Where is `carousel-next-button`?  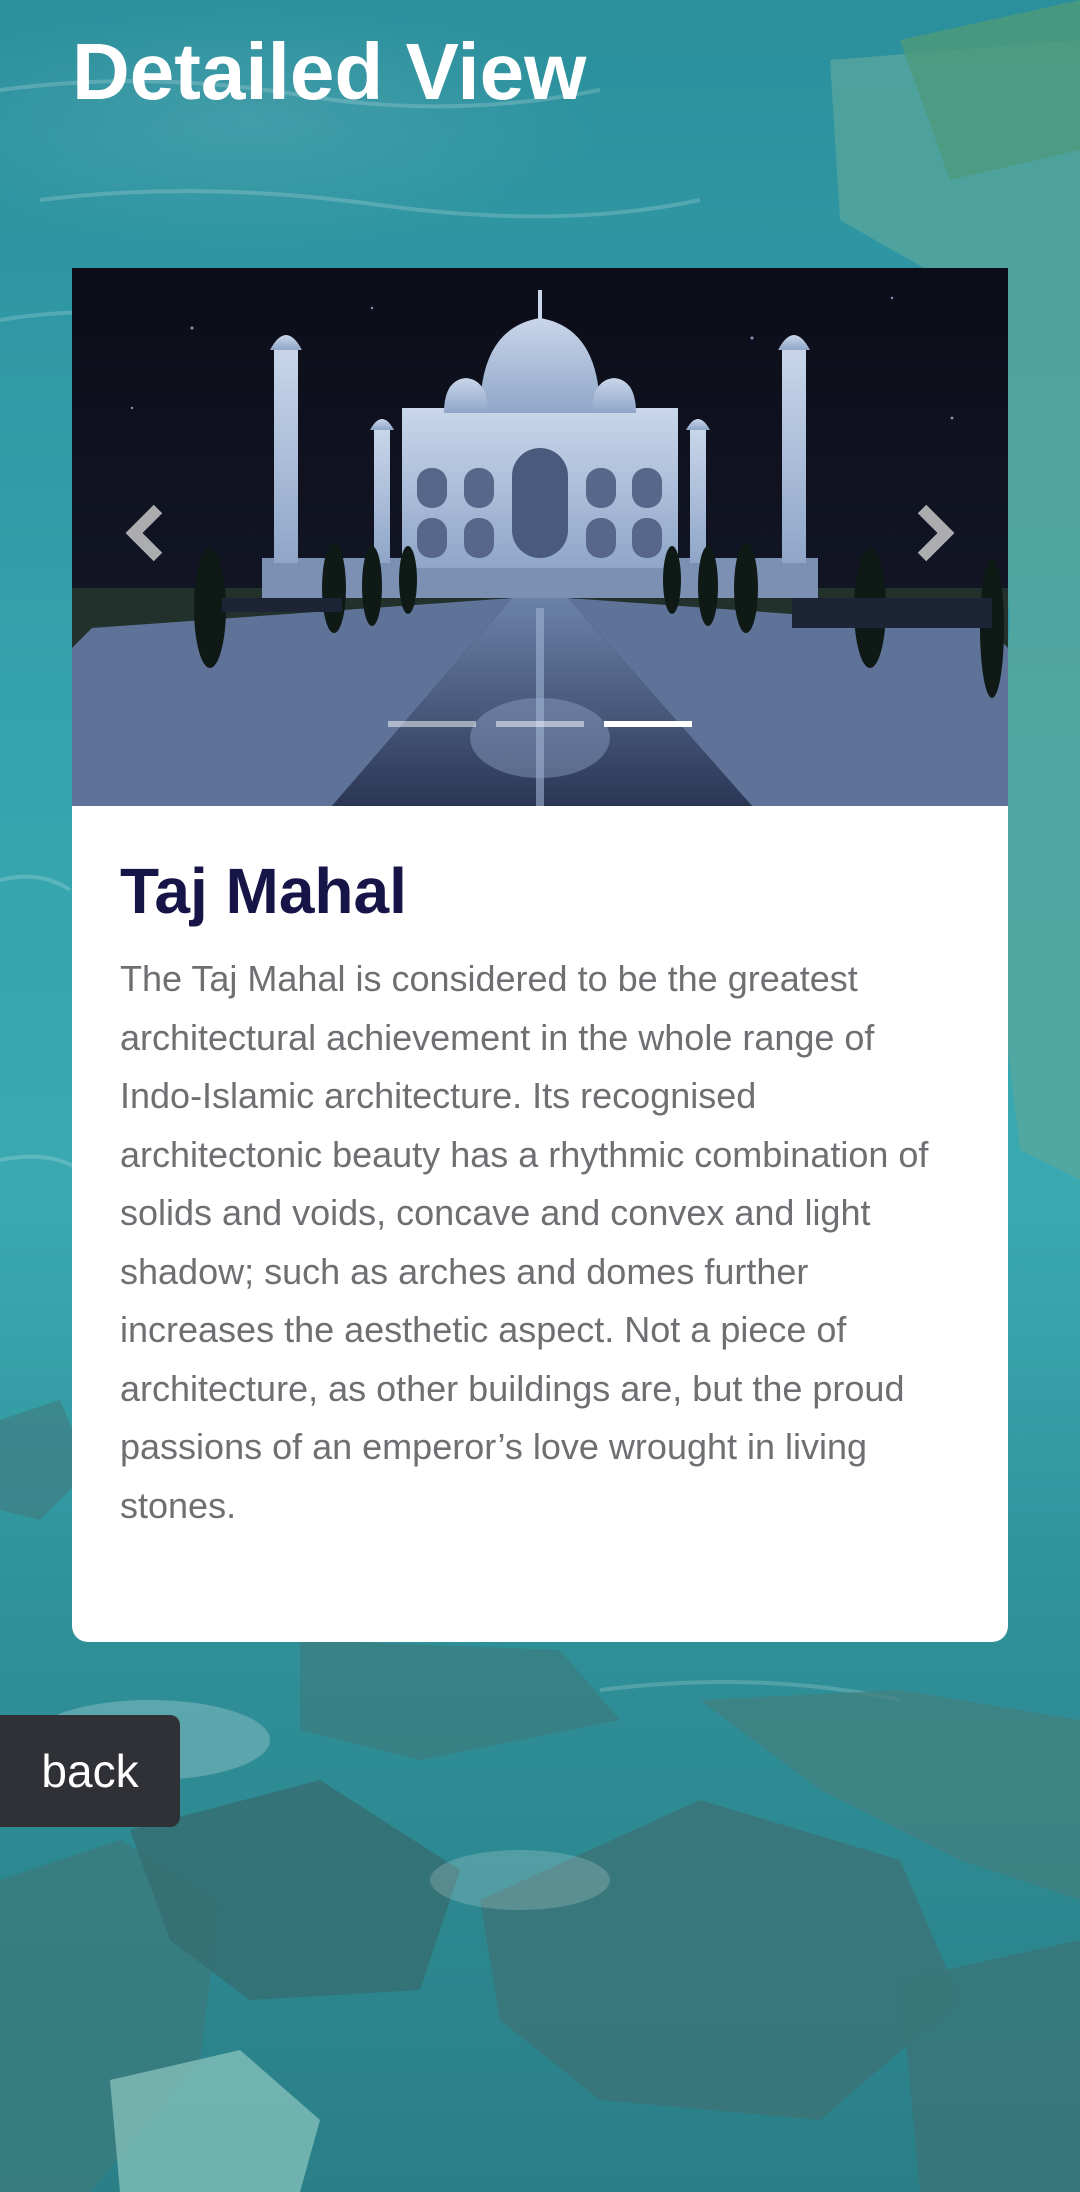
carousel-next-button is located at coordinates (933, 533).